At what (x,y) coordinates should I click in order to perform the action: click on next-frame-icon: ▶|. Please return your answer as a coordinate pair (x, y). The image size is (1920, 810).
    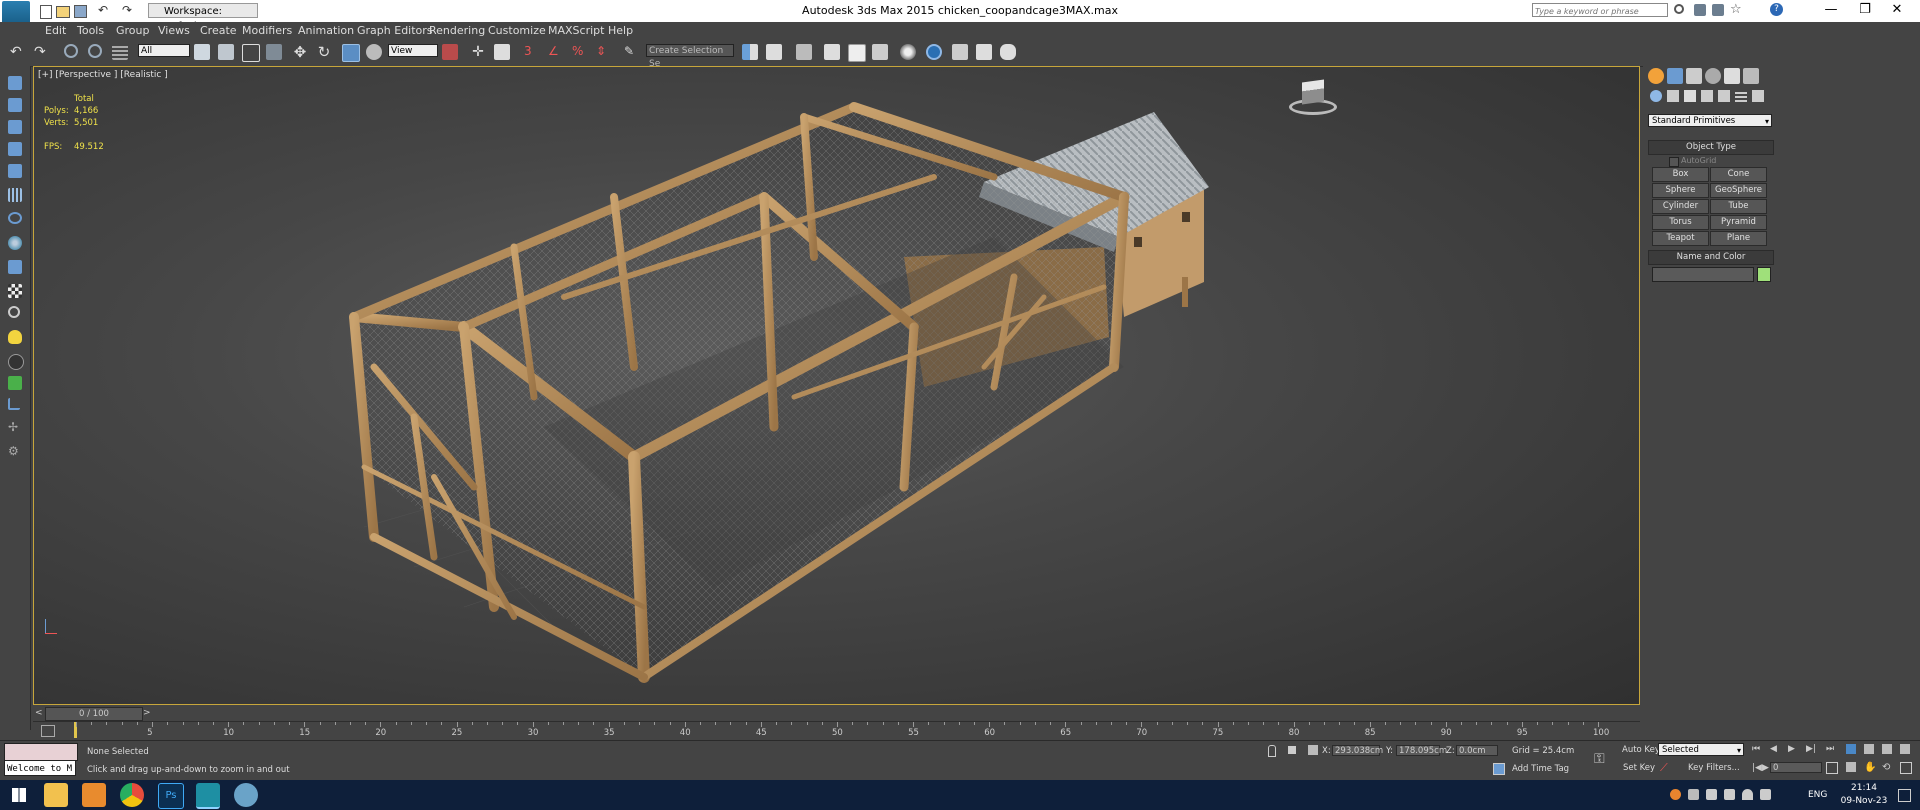
    Looking at the image, I should click on (1811, 749).